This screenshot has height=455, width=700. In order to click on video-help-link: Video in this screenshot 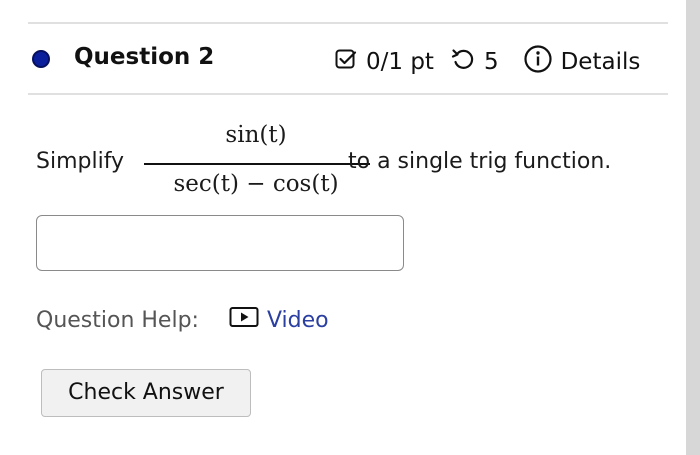, I will do `click(279, 320)`.